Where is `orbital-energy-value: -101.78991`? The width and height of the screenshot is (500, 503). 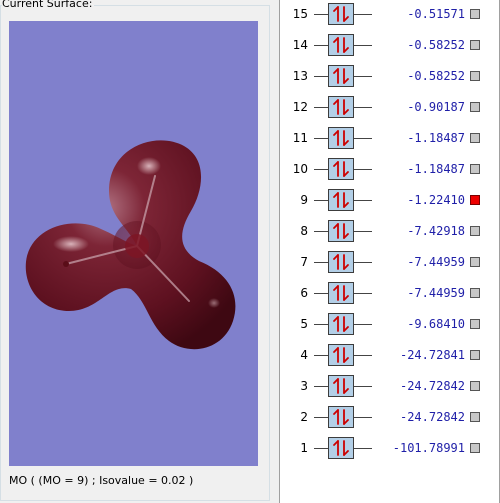
orbital-energy-value: -101.78991 is located at coordinates (428, 448).